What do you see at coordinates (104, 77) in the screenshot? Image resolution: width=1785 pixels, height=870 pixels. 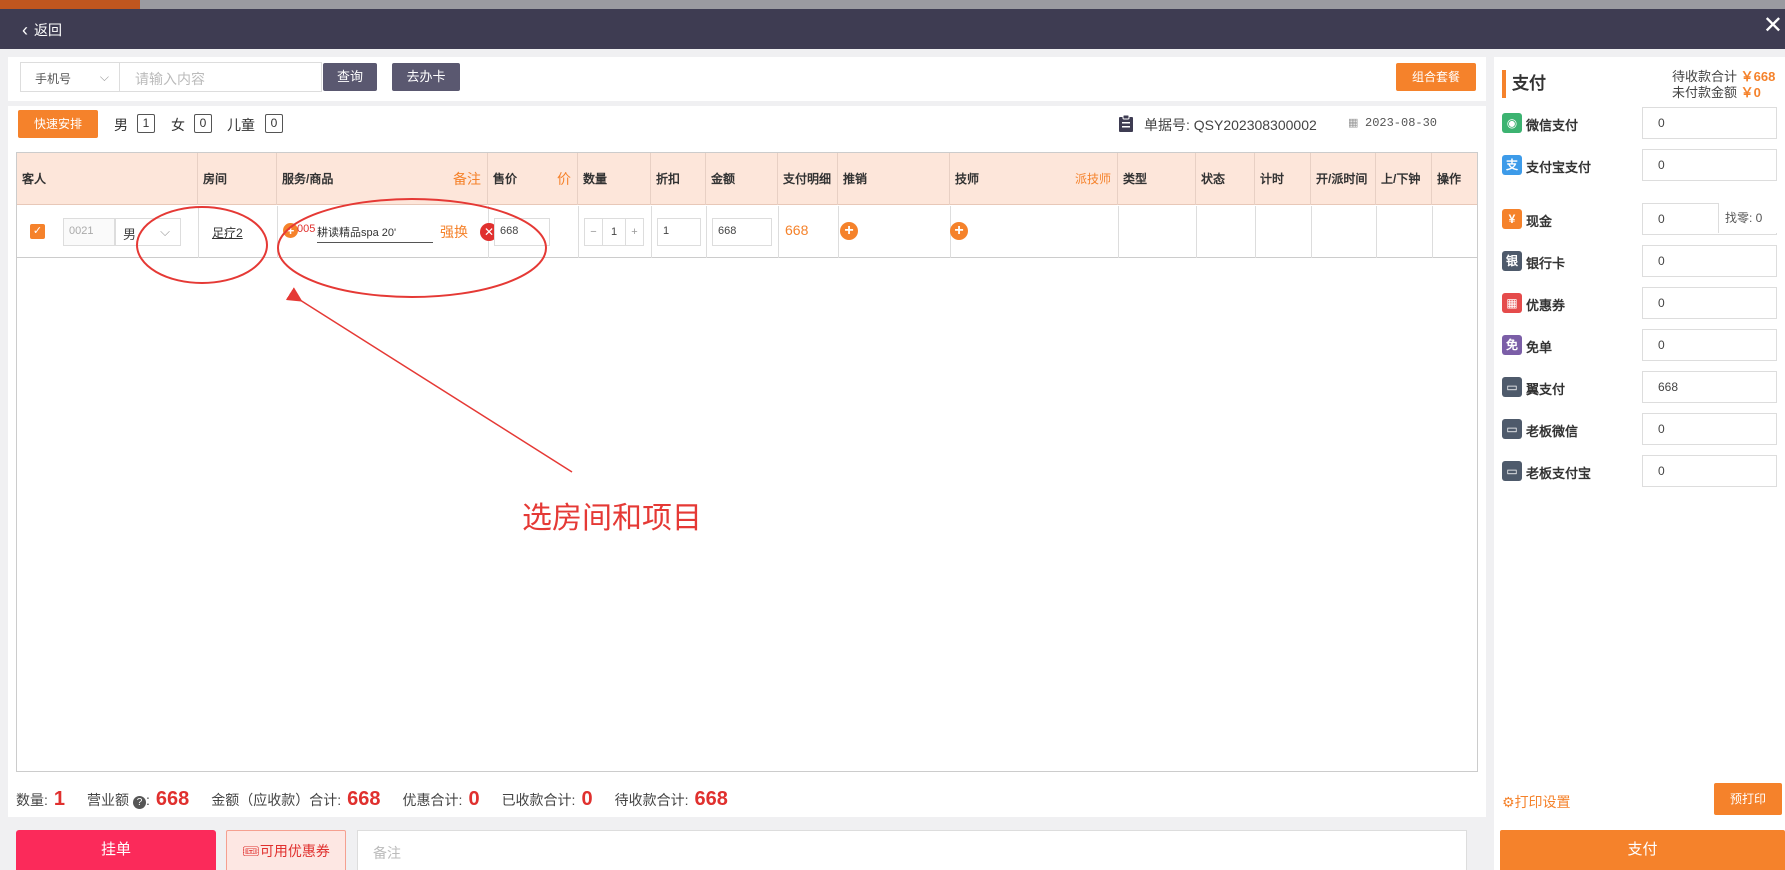 I see `chevron-down-icon: ⌵` at bounding box center [104, 77].